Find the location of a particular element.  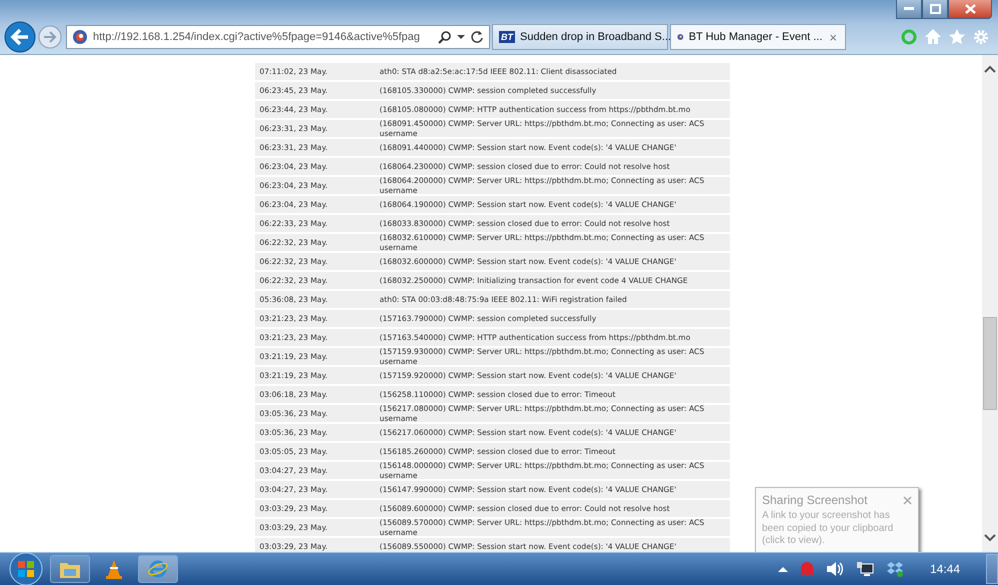

speaker-icon is located at coordinates (835, 569).